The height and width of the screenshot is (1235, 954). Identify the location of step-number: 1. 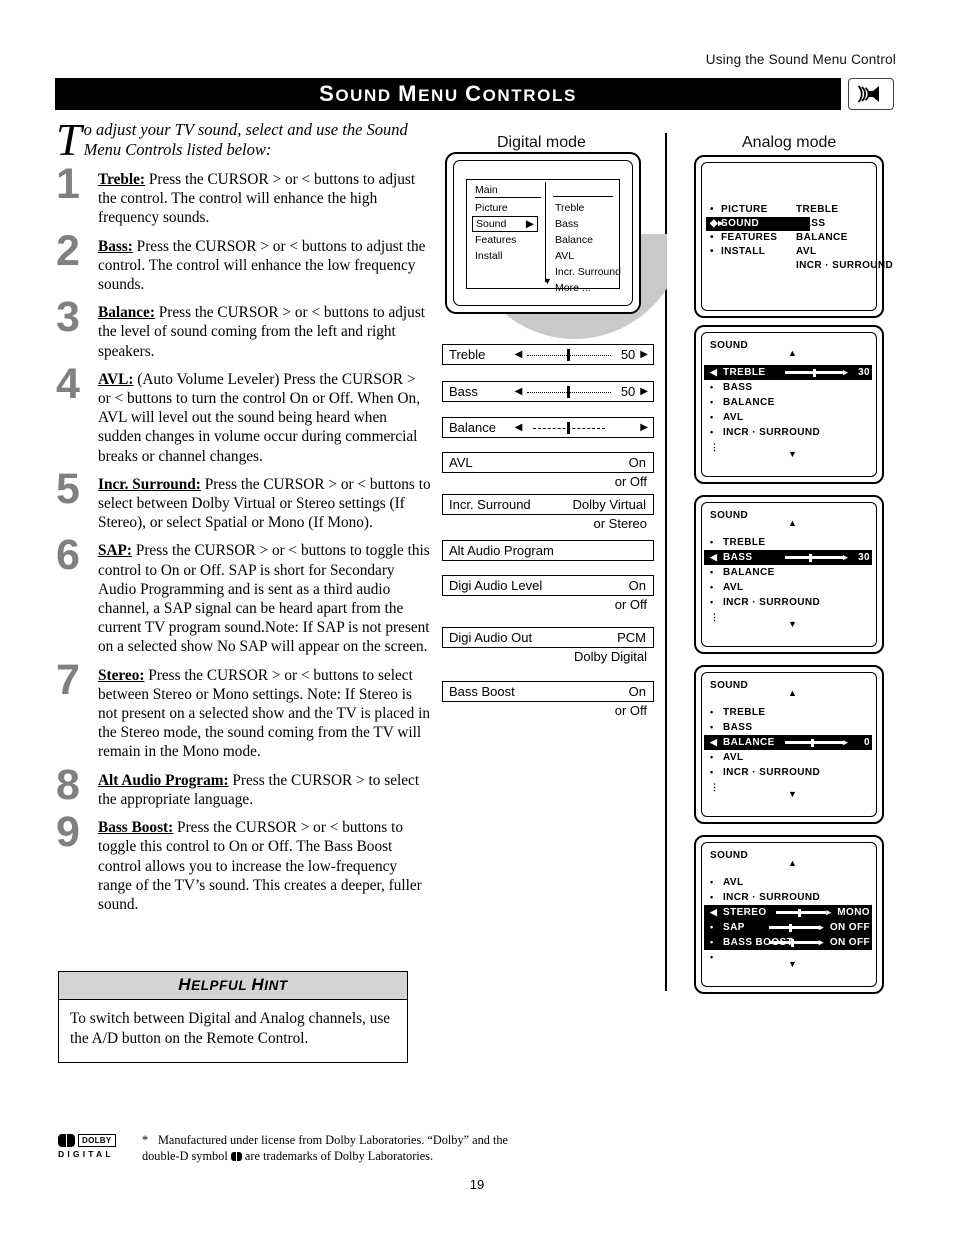
(68, 184).